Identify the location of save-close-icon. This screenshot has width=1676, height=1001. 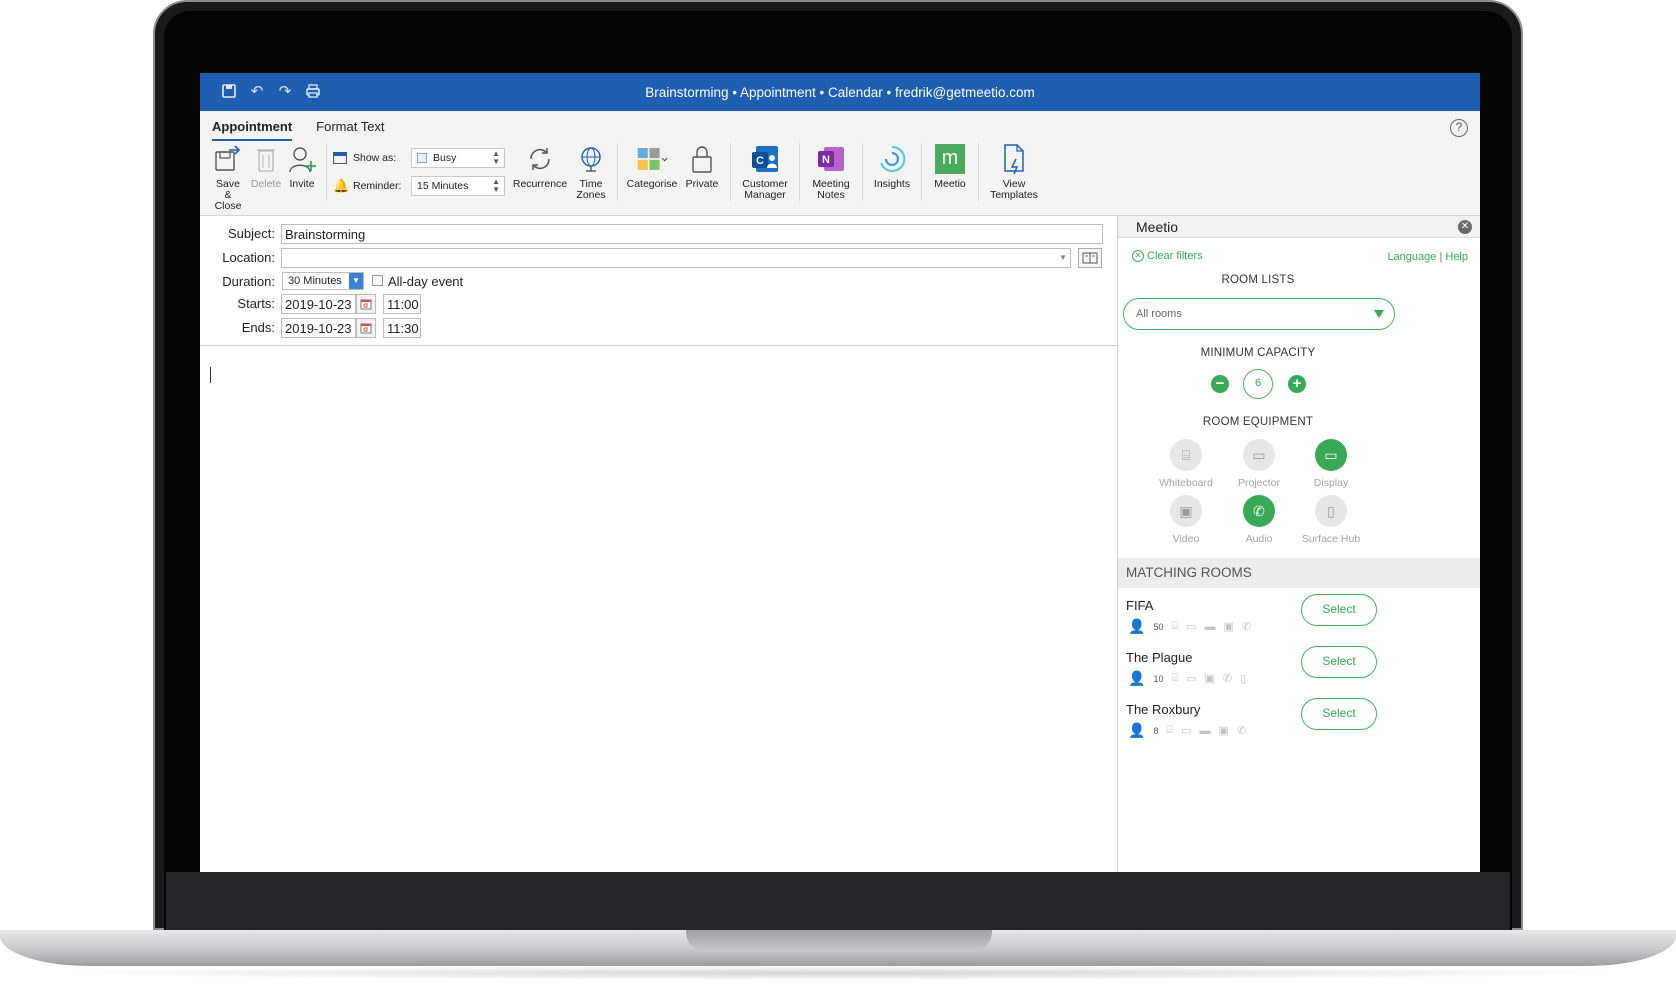
(228, 159).